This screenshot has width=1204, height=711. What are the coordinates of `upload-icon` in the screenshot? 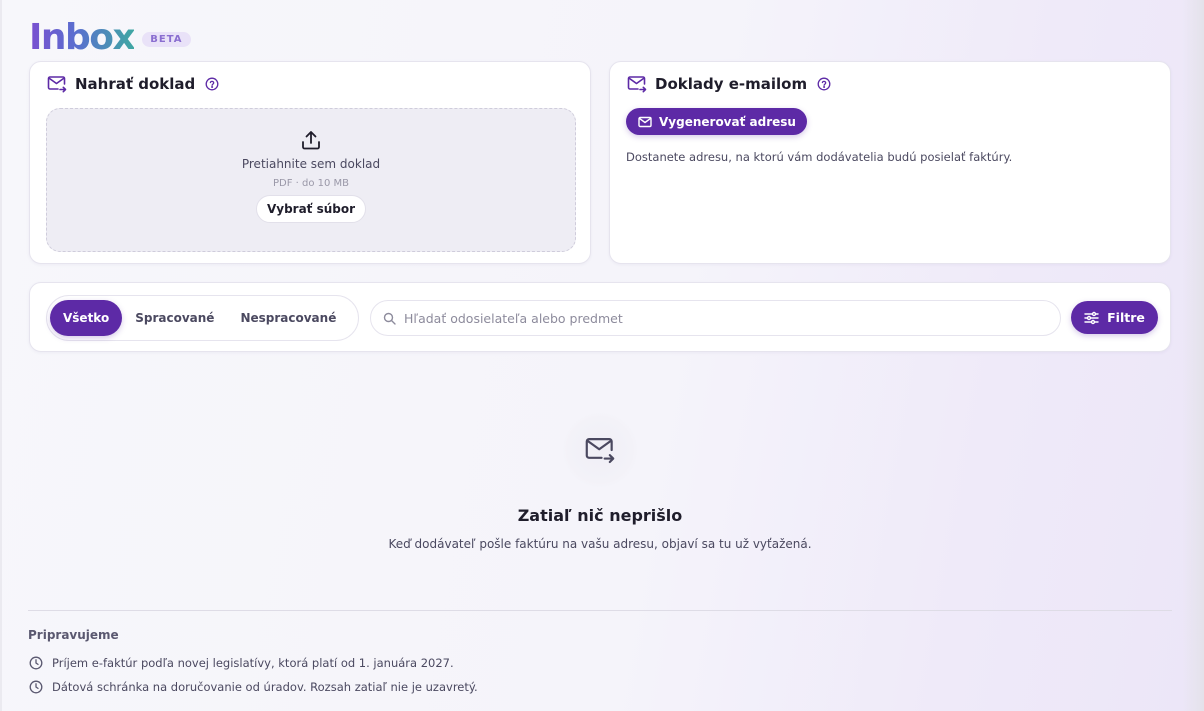 It's located at (311, 140).